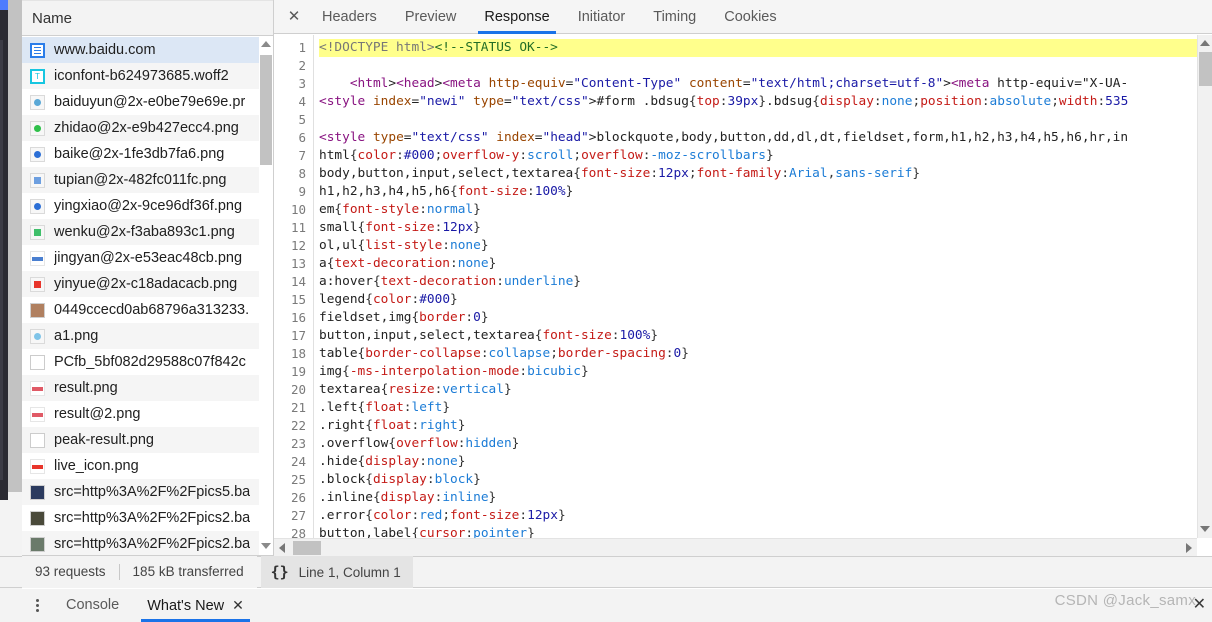 The height and width of the screenshot is (622, 1212). I want to click on request-list-item-label: baiduyun@2x-e0be79e69e.pr, so click(150, 102).